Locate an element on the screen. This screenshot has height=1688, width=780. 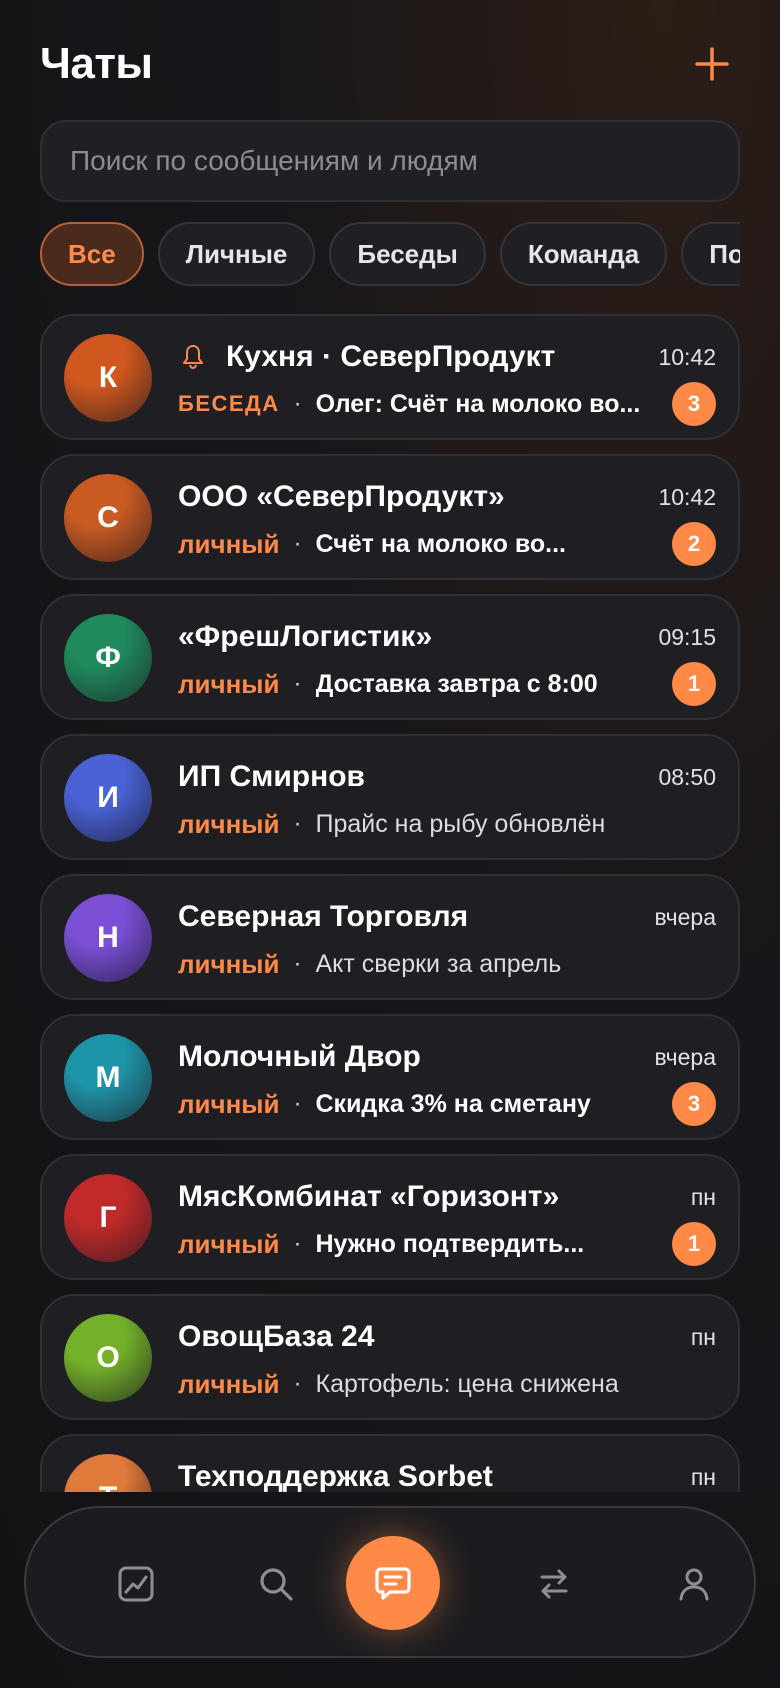
avatar: Т is located at coordinates (108, 1473).